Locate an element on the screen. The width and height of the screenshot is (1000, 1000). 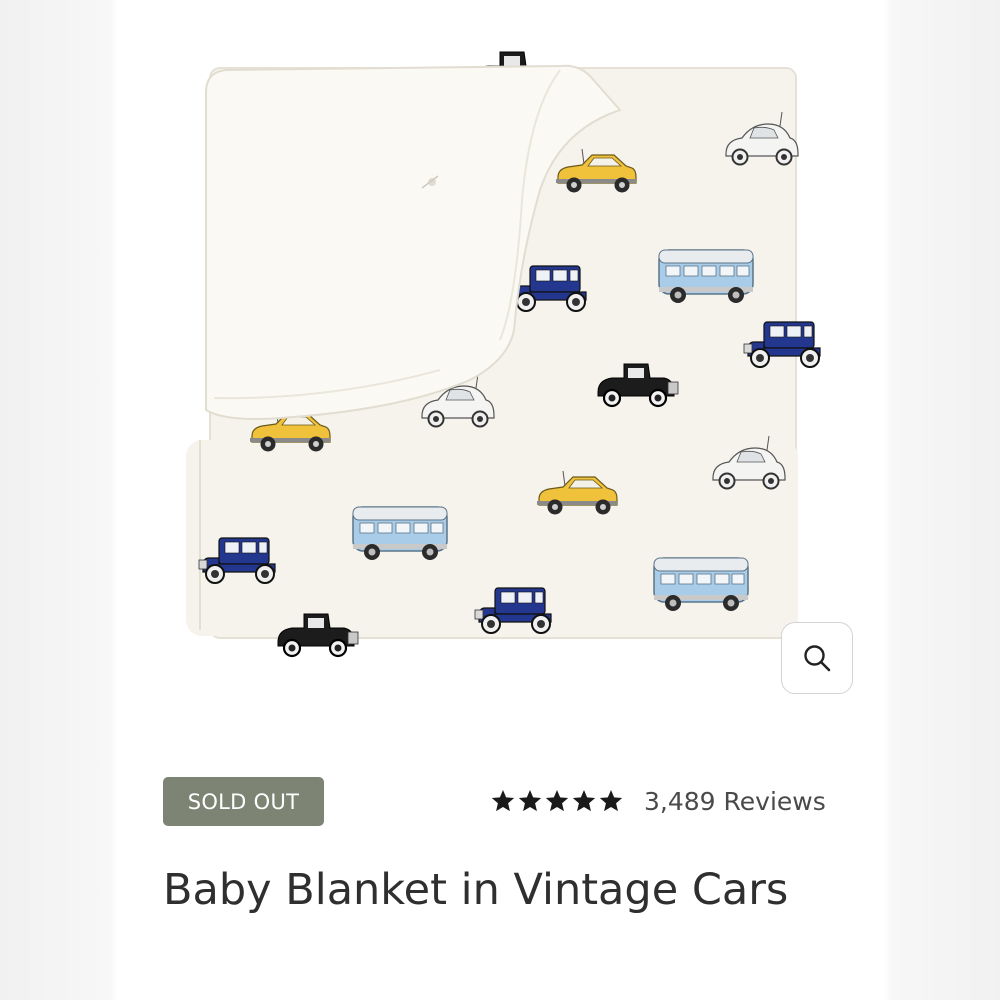
product-rating: 3,489 Reviews is located at coordinates (658, 801).